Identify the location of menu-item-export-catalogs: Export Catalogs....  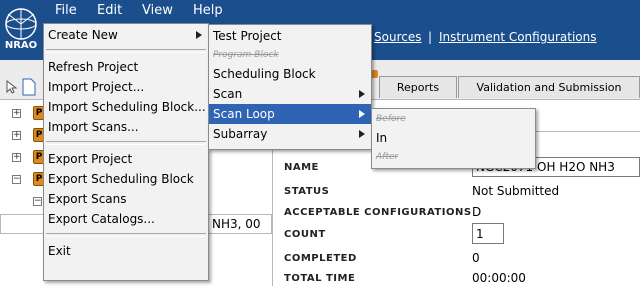
(126, 219).